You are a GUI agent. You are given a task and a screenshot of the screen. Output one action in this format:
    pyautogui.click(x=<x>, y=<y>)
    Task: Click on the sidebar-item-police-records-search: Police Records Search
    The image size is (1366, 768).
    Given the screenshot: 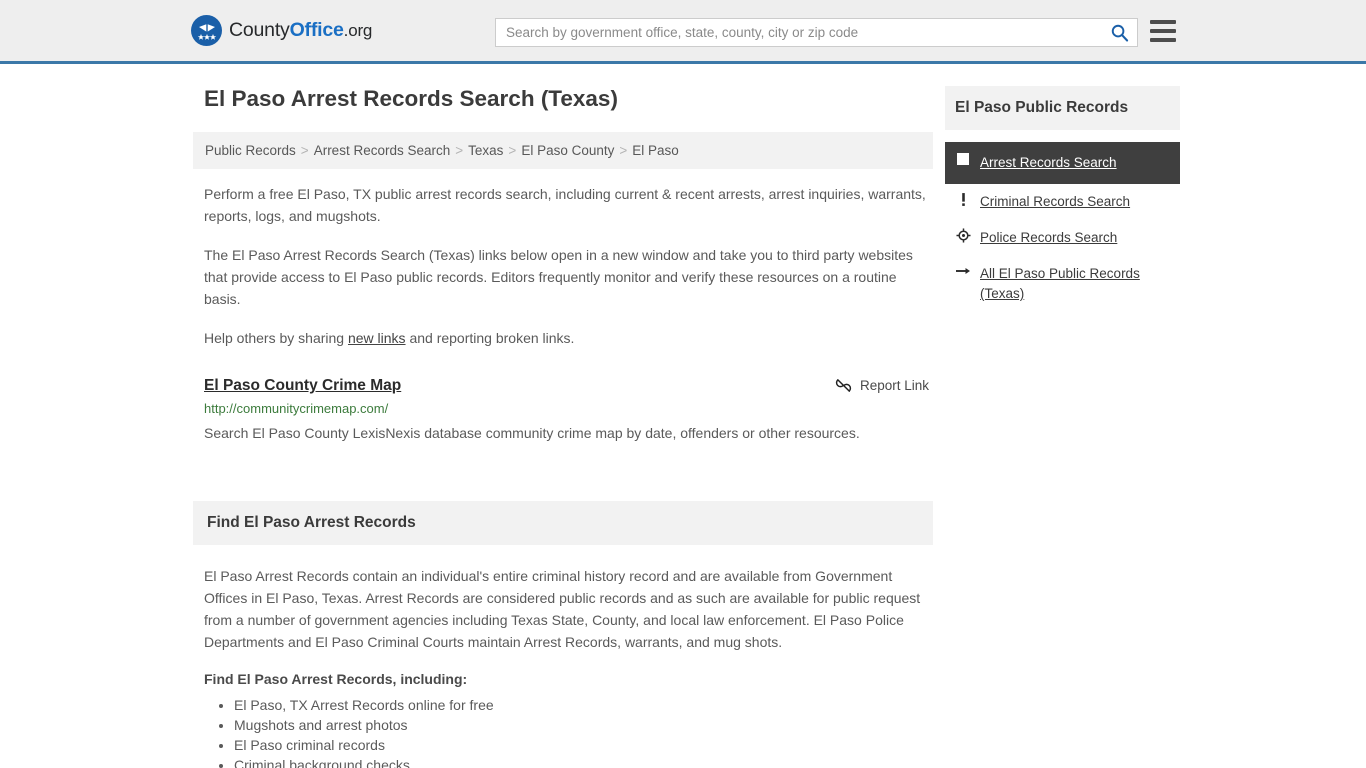 What is the action you would take?
    pyautogui.click(x=1062, y=238)
    